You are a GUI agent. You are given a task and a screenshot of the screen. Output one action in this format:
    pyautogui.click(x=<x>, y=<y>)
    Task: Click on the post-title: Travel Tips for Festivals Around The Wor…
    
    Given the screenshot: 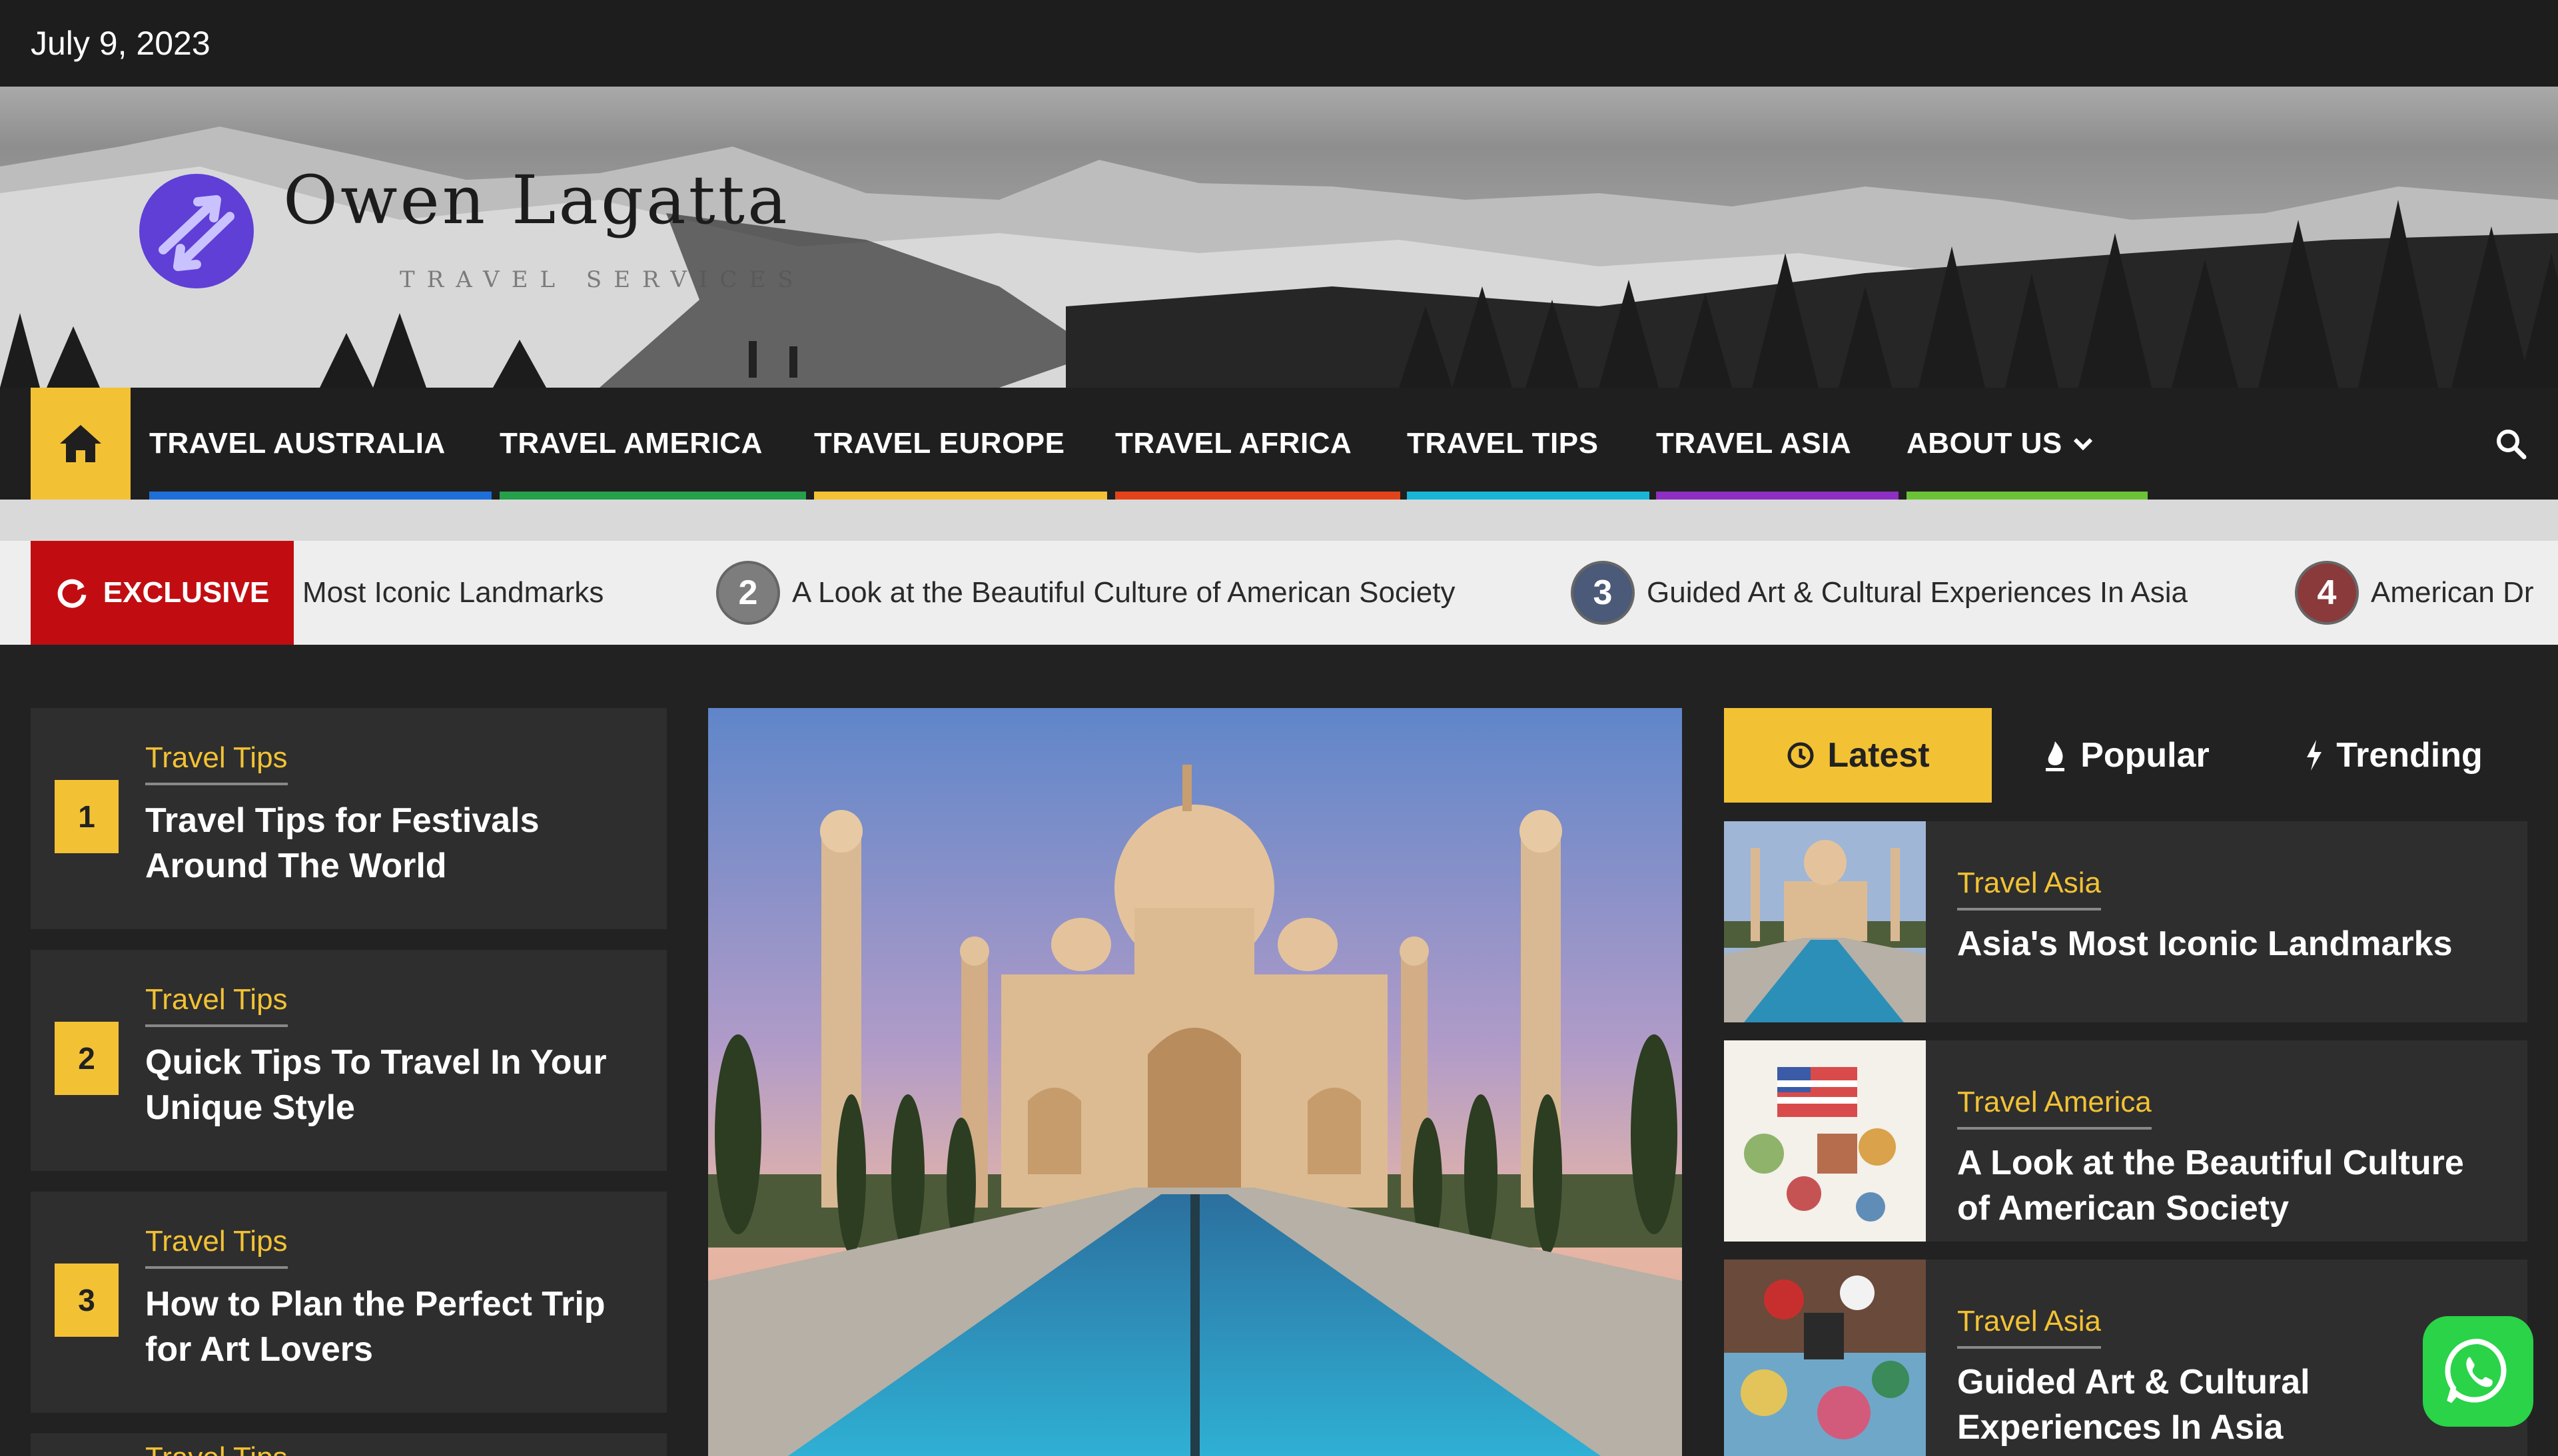 What is the action you would take?
    pyautogui.click(x=378, y=843)
    